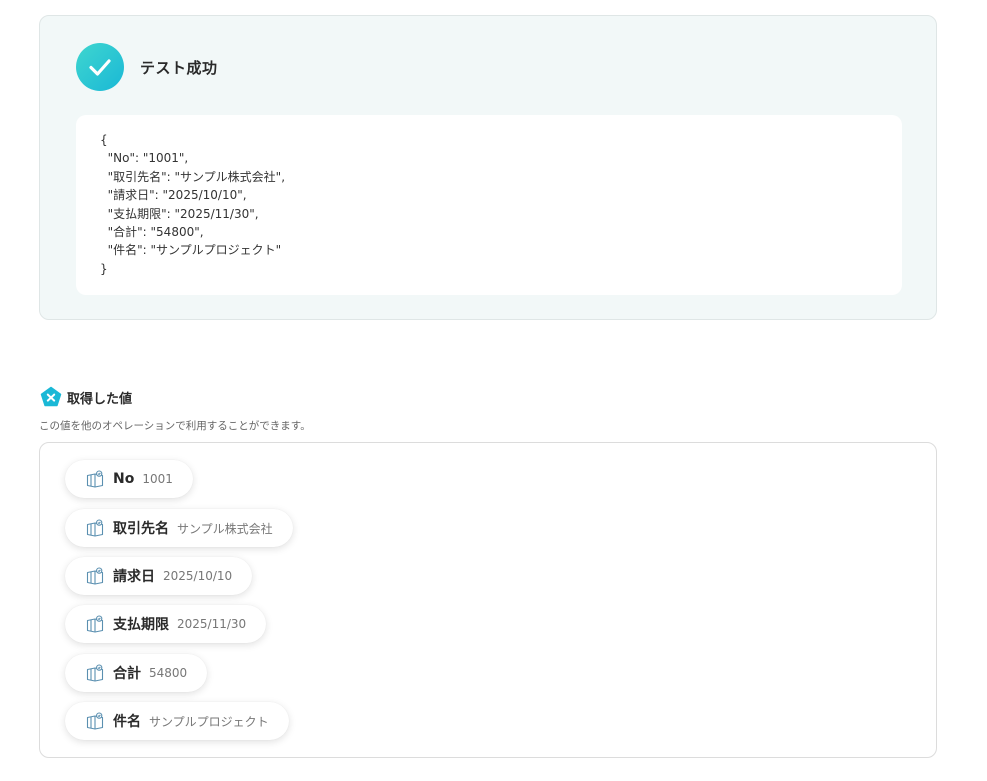 This screenshot has height=781, width=987. What do you see at coordinates (168, 673) in the screenshot?
I see `value-text: 54800` at bounding box center [168, 673].